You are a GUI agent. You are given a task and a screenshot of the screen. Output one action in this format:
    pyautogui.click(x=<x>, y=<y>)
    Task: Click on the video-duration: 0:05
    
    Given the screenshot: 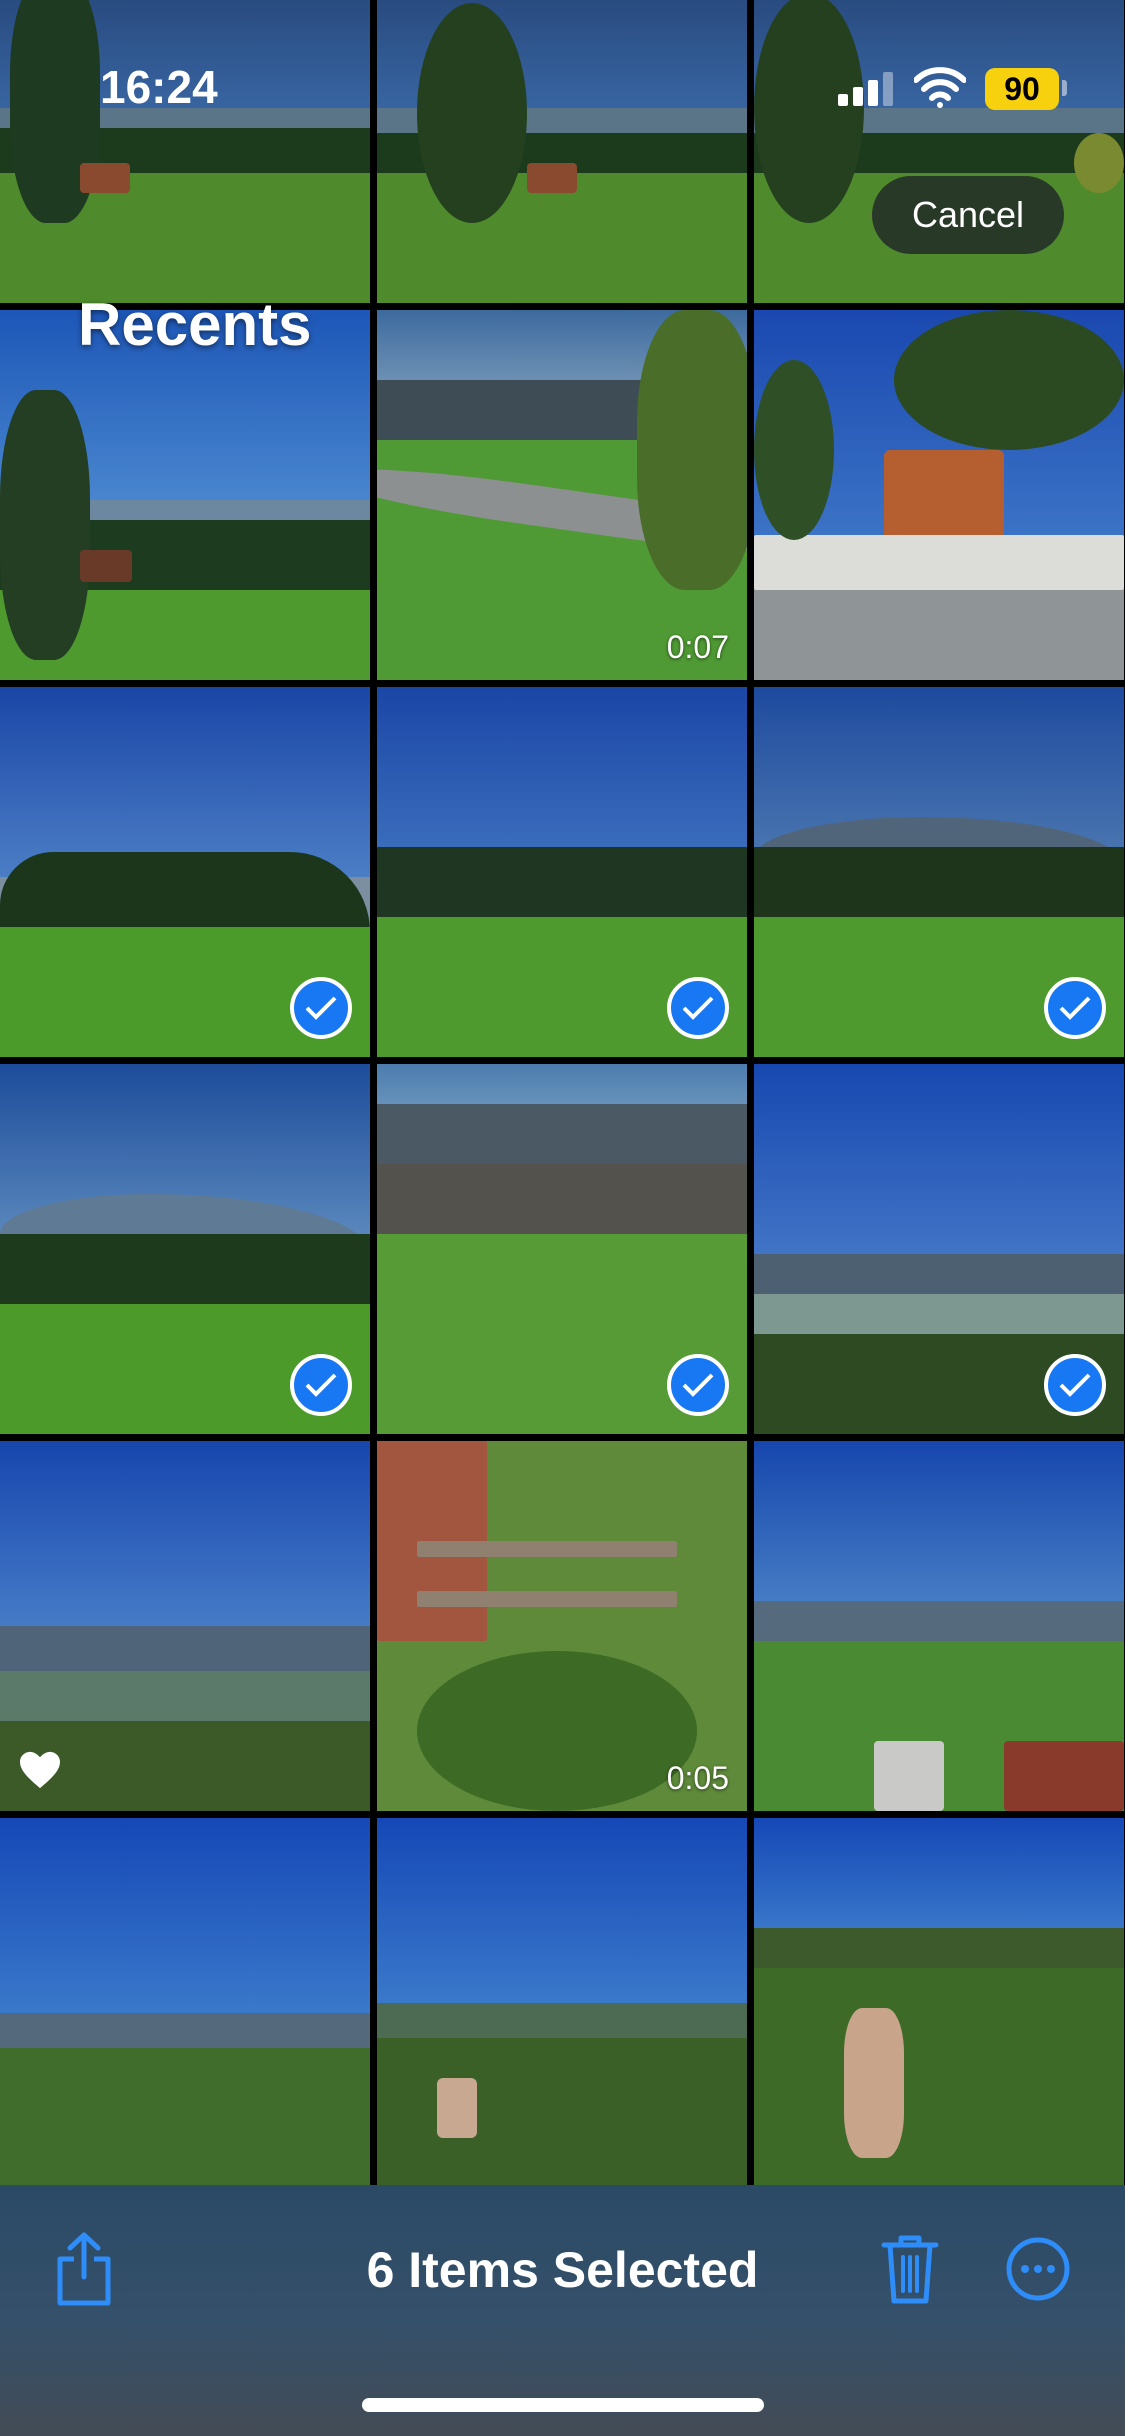 What is the action you would take?
    pyautogui.click(x=697, y=1778)
    